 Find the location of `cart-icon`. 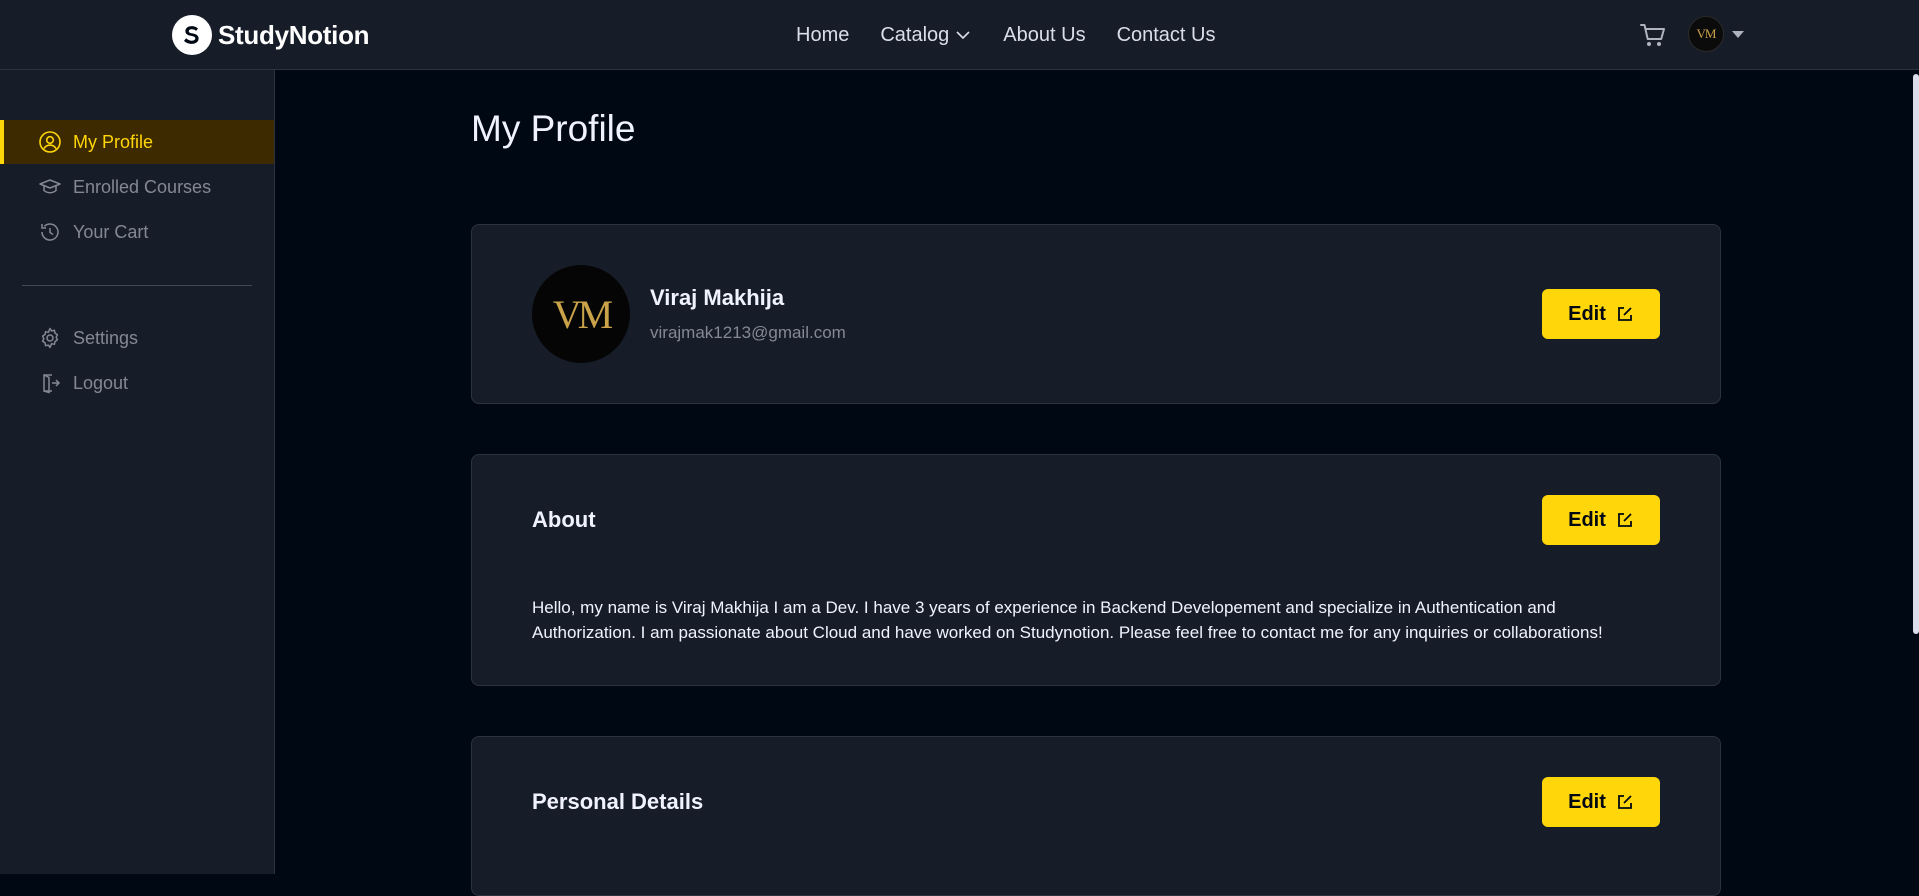

cart-icon is located at coordinates (1653, 35).